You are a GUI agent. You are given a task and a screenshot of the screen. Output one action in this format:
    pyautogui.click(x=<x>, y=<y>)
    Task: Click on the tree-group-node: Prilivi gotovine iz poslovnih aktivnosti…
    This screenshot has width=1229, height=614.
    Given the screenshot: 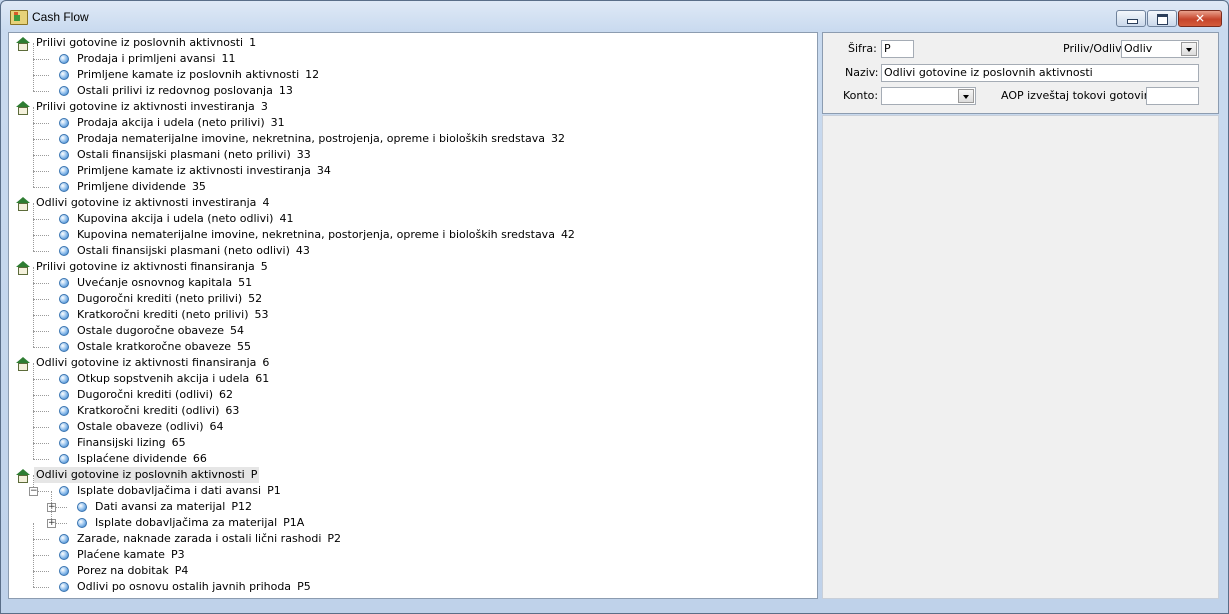 What is the action you would take?
    pyautogui.click(x=137, y=43)
    